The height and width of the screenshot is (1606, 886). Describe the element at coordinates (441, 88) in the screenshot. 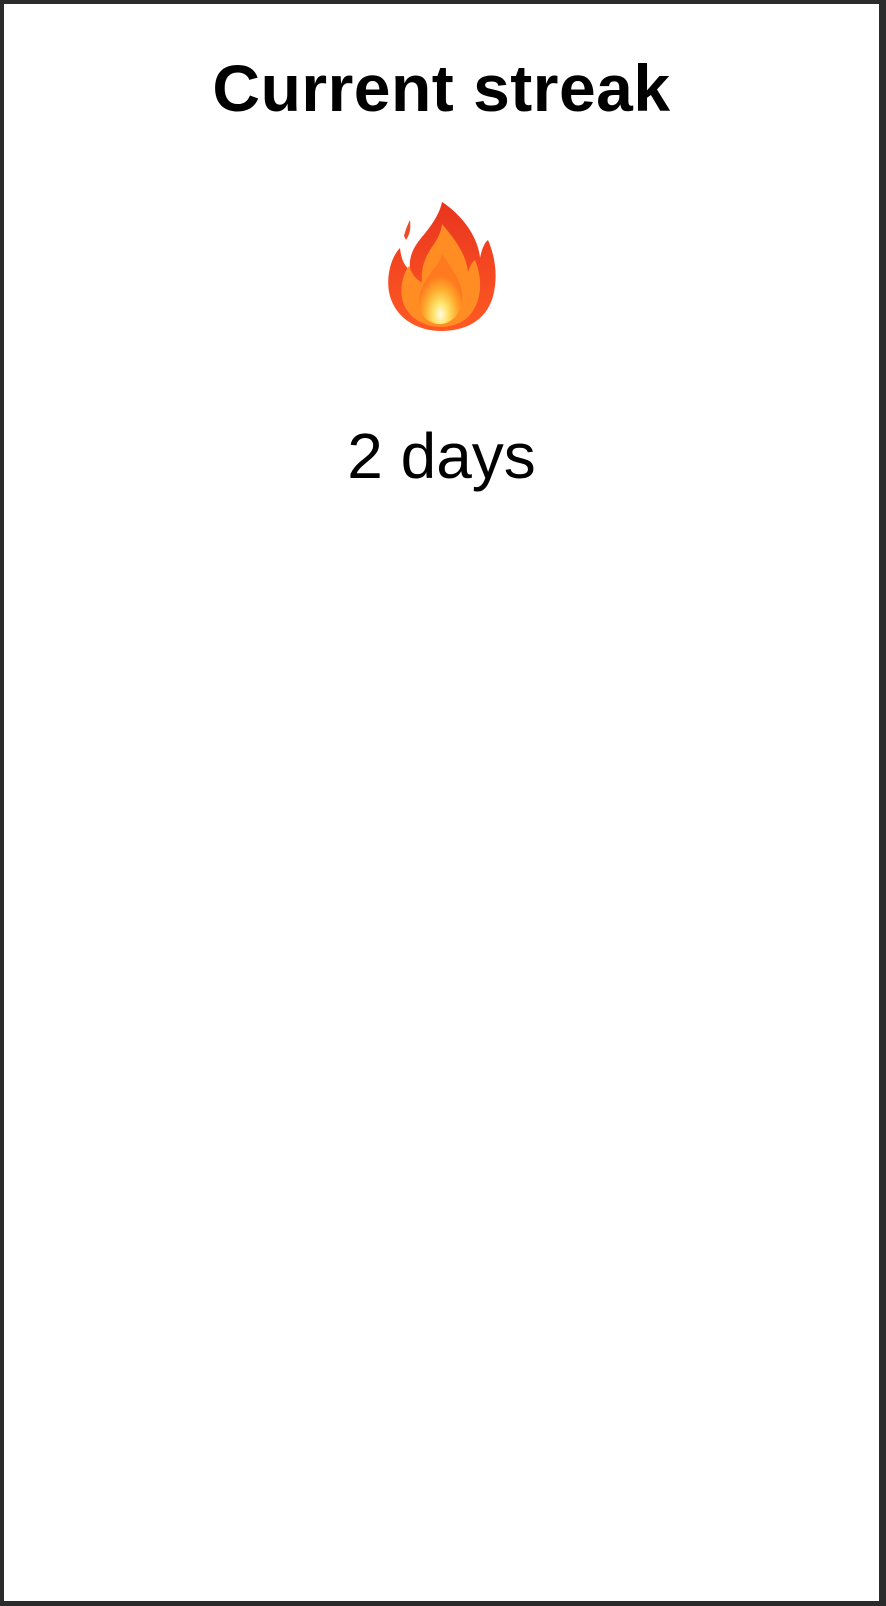

I see `page-title: Current streak` at that location.